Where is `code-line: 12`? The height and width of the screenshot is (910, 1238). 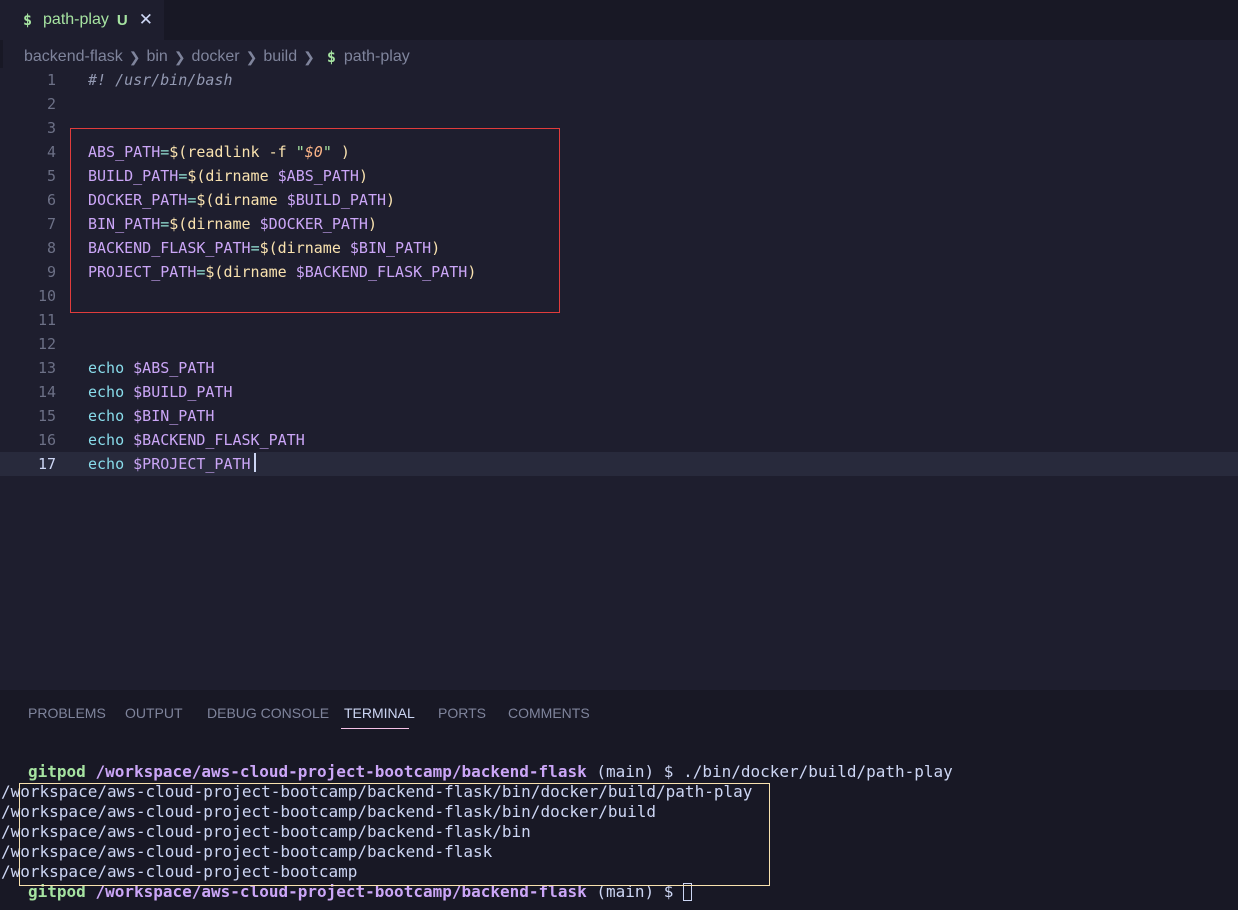
code-line: 12 is located at coordinates (619, 344).